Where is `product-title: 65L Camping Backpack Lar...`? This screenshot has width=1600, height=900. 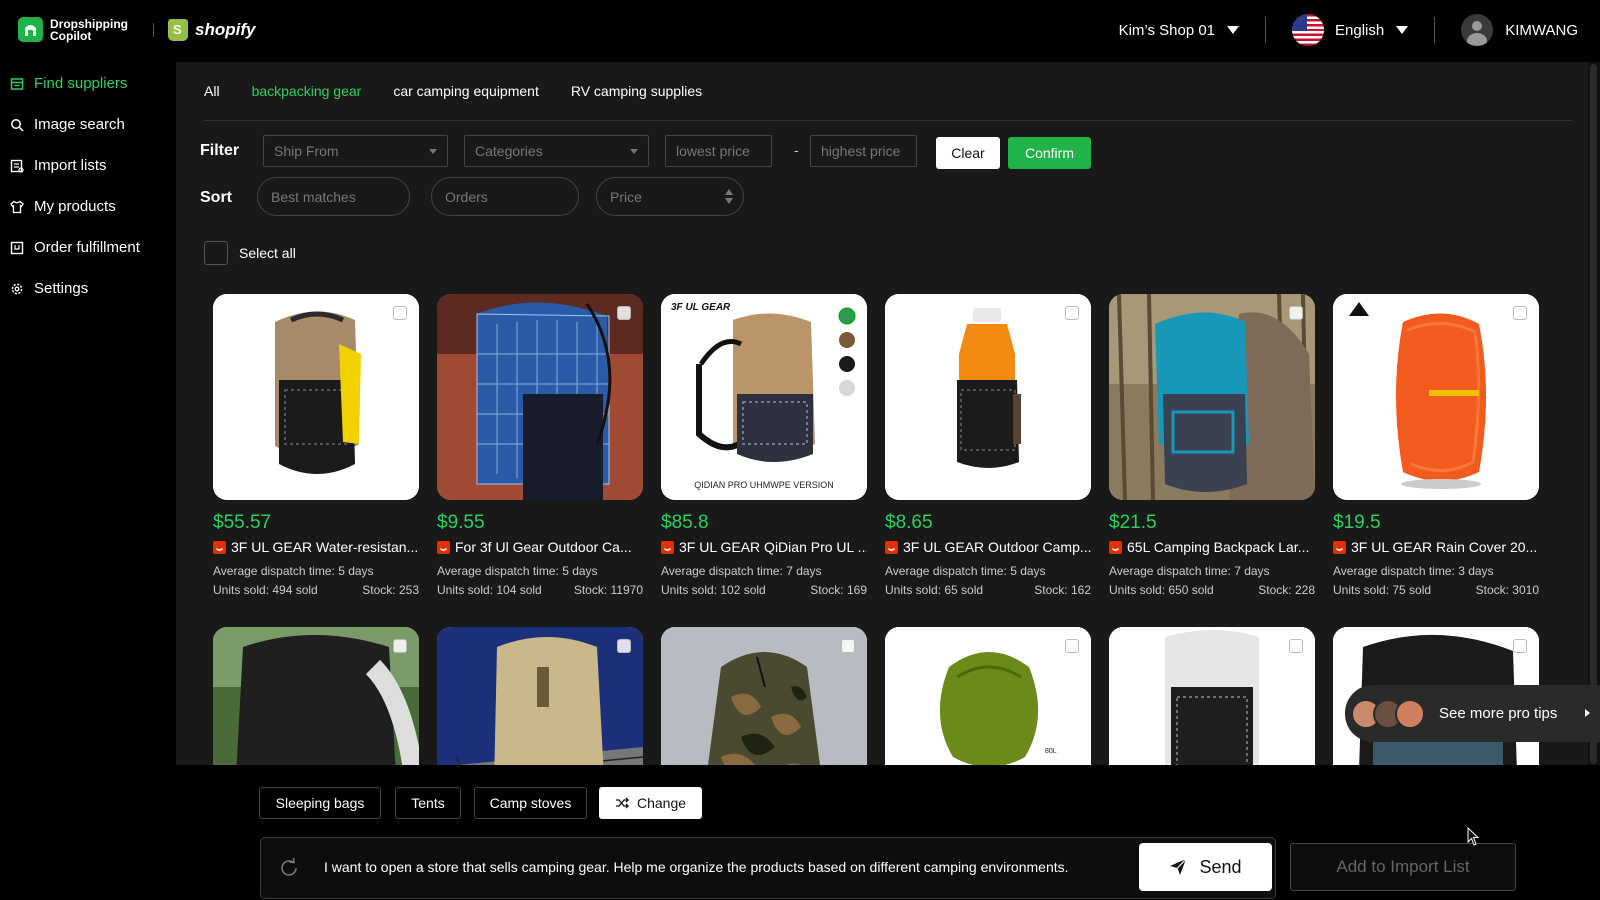 product-title: 65L Camping Backpack Lar... is located at coordinates (1212, 547).